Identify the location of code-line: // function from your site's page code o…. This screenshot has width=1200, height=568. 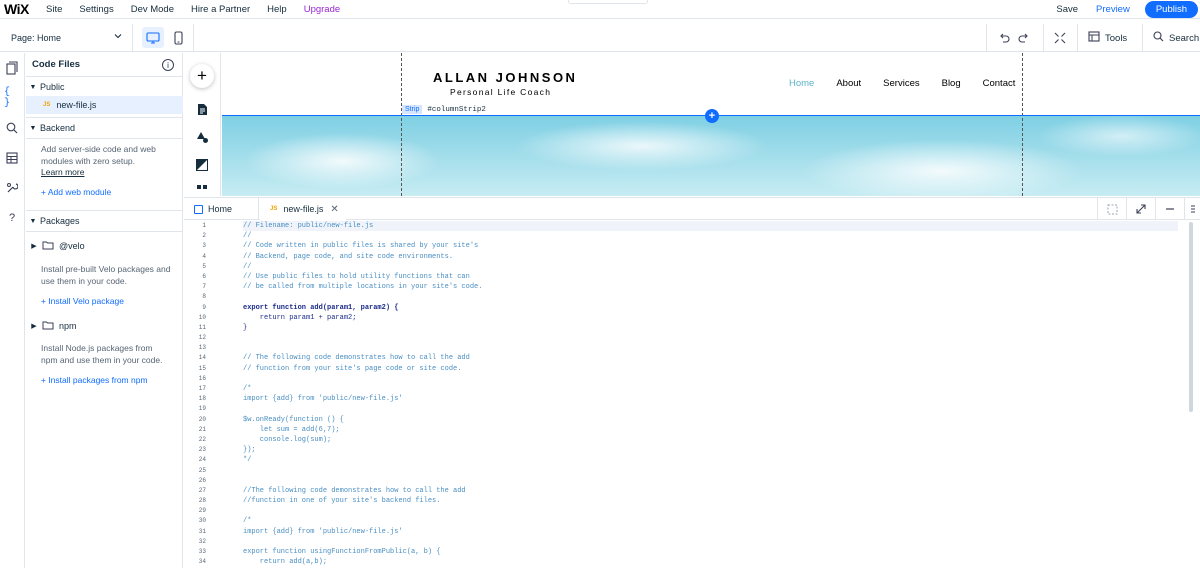
(710, 369).